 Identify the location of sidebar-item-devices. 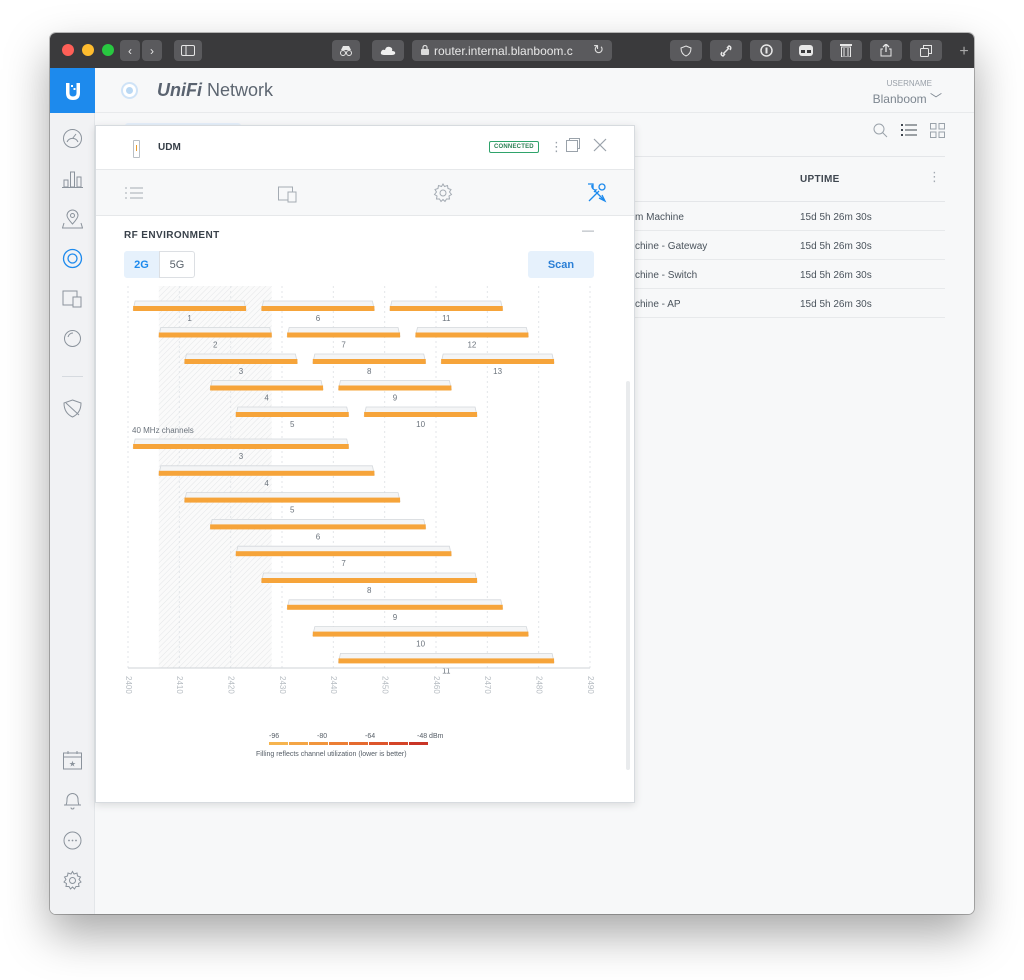
(72, 258).